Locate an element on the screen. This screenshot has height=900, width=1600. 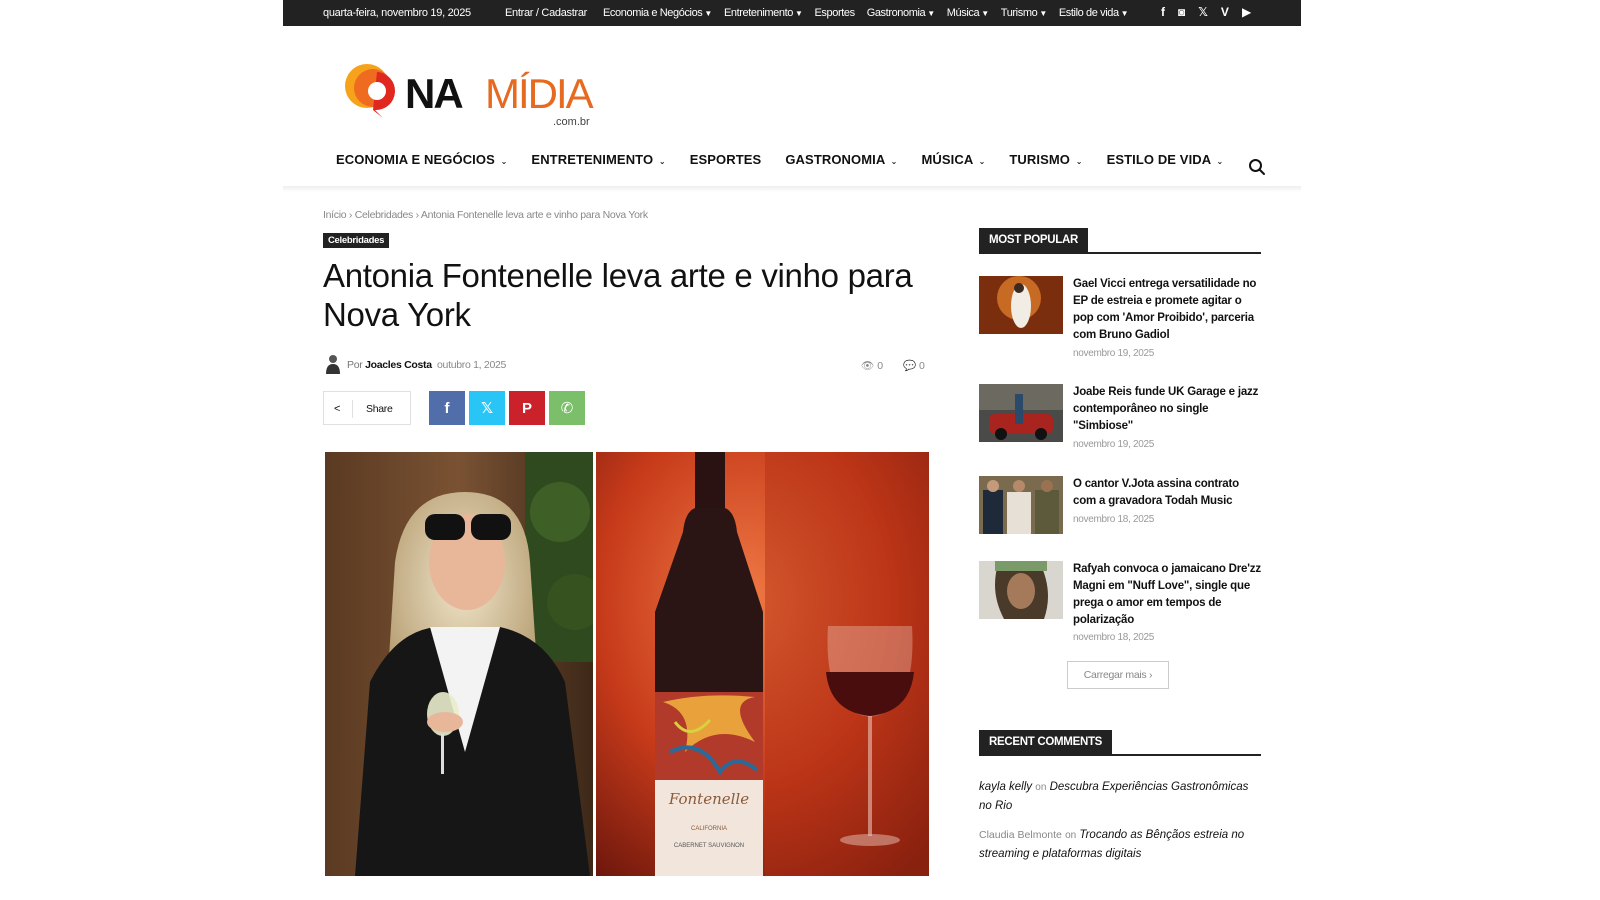
nav-label: MÚSICA is located at coordinates (947, 159).